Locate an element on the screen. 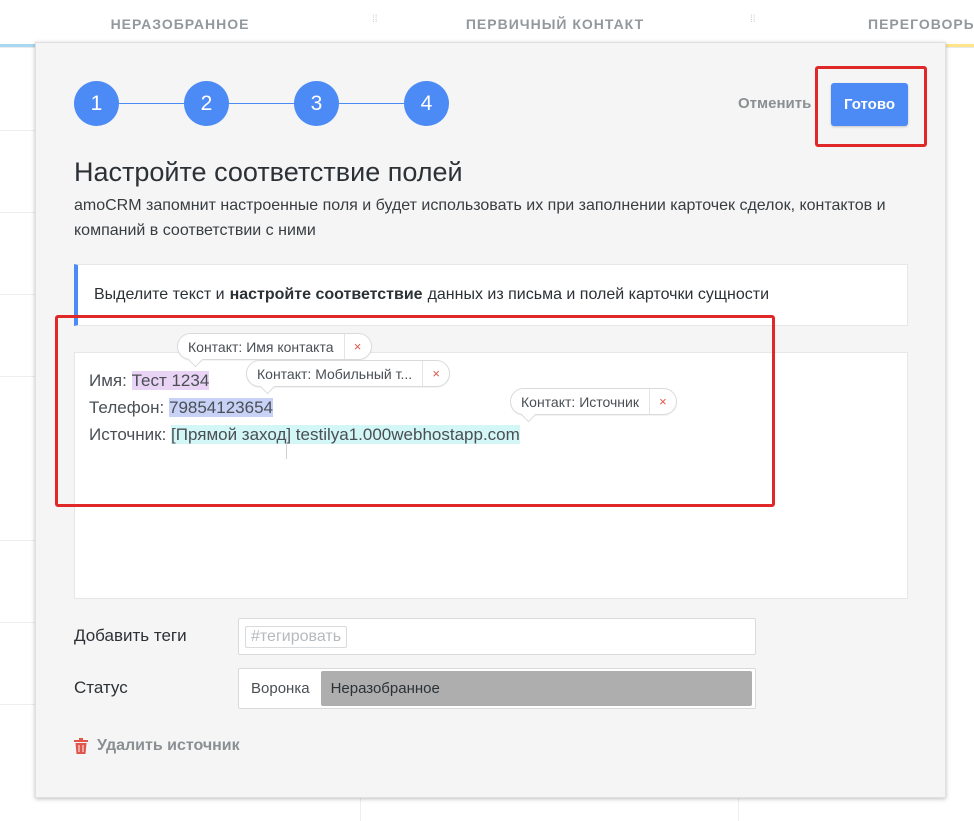 Image resolution: width=974 pixels, height=821 pixels. tags-input: #тегировать is located at coordinates (497, 636).